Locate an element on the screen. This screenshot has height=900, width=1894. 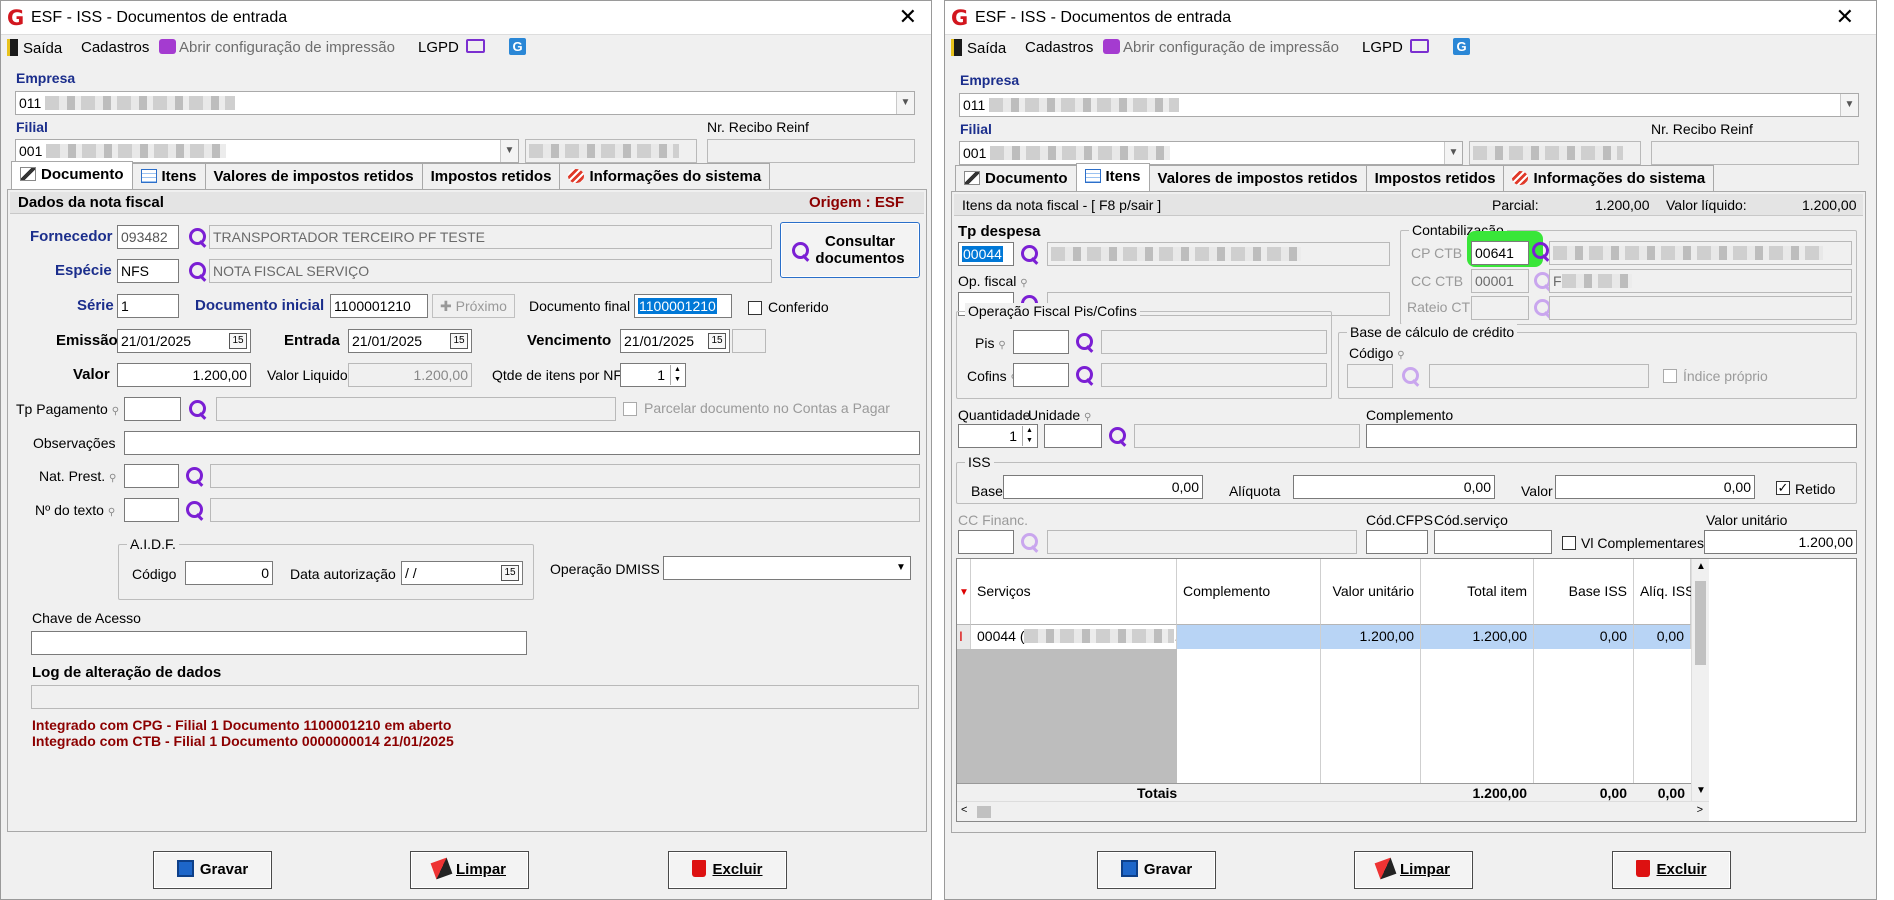
cofins-input is located at coordinates (1041, 375).